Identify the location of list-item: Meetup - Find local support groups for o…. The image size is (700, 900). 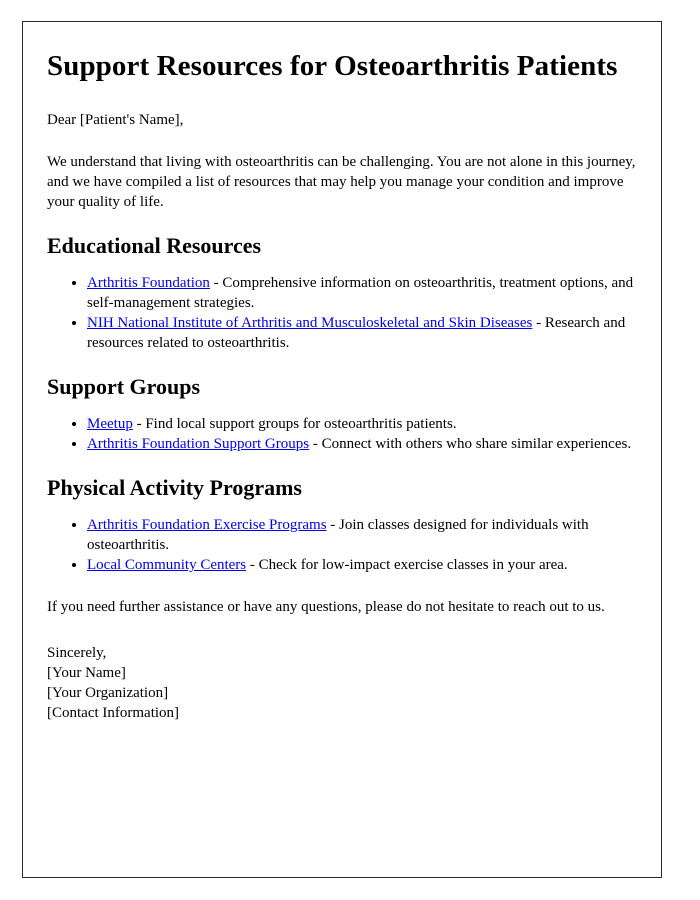
(362, 424).